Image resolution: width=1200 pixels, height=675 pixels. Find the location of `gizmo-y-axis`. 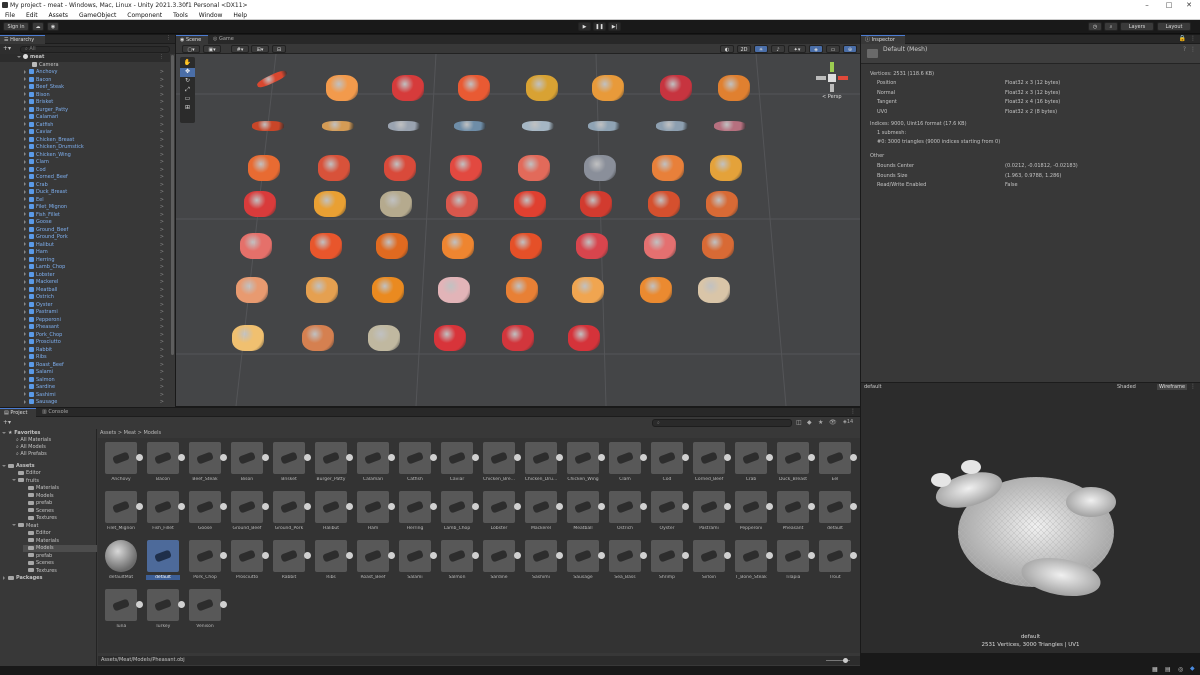

gizmo-y-axis is located at coordinates (832, 67).